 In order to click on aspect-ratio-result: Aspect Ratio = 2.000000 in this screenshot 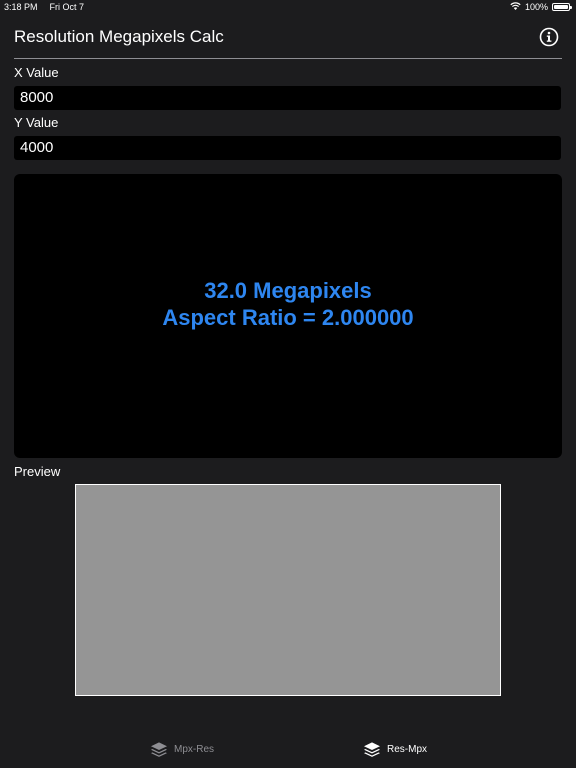, I will do `click(288, 317)`.